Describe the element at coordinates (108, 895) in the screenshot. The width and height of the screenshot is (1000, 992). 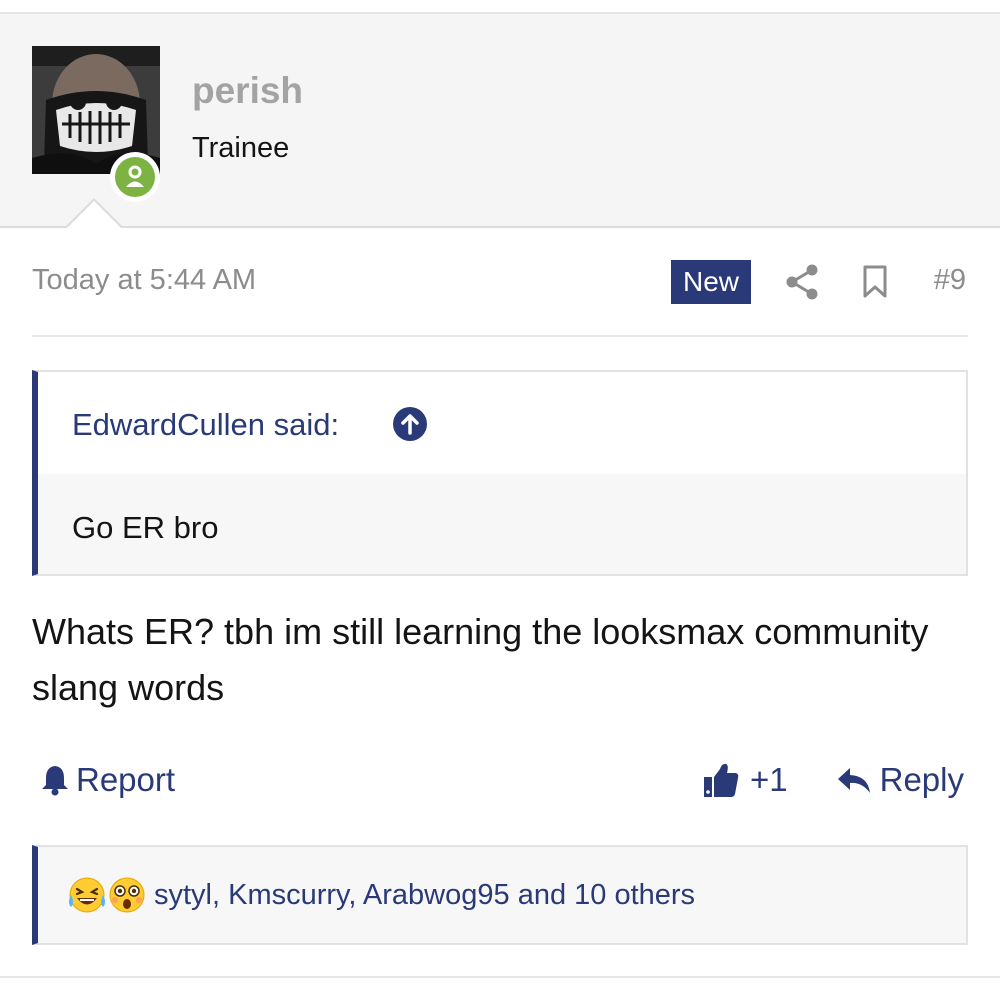
I see `reaction-emojis` at that location.